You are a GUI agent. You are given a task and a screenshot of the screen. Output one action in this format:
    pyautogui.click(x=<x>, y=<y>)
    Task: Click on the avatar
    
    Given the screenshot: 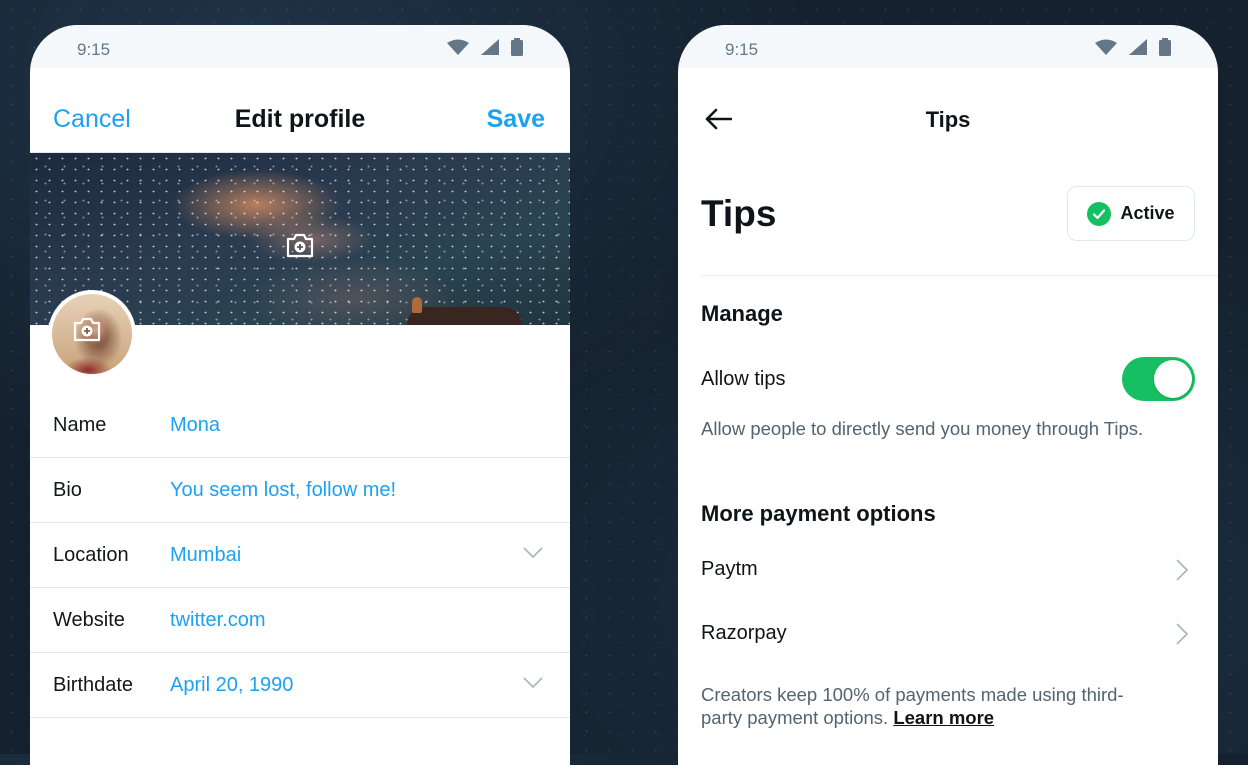 What is the action you would take?
    pyautogui.click(x=92, y=334)
    